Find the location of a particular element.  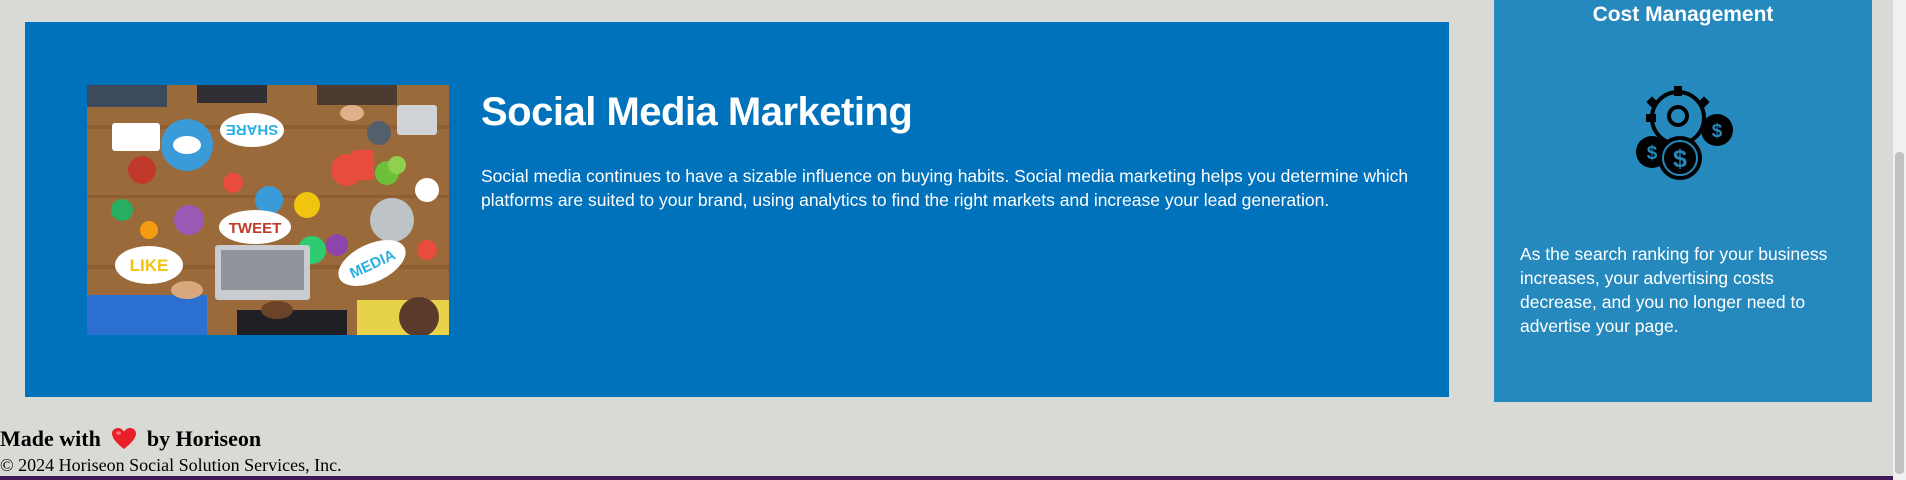

made-with-line: Made with by Horiseon is located at coordinates (130, 439).